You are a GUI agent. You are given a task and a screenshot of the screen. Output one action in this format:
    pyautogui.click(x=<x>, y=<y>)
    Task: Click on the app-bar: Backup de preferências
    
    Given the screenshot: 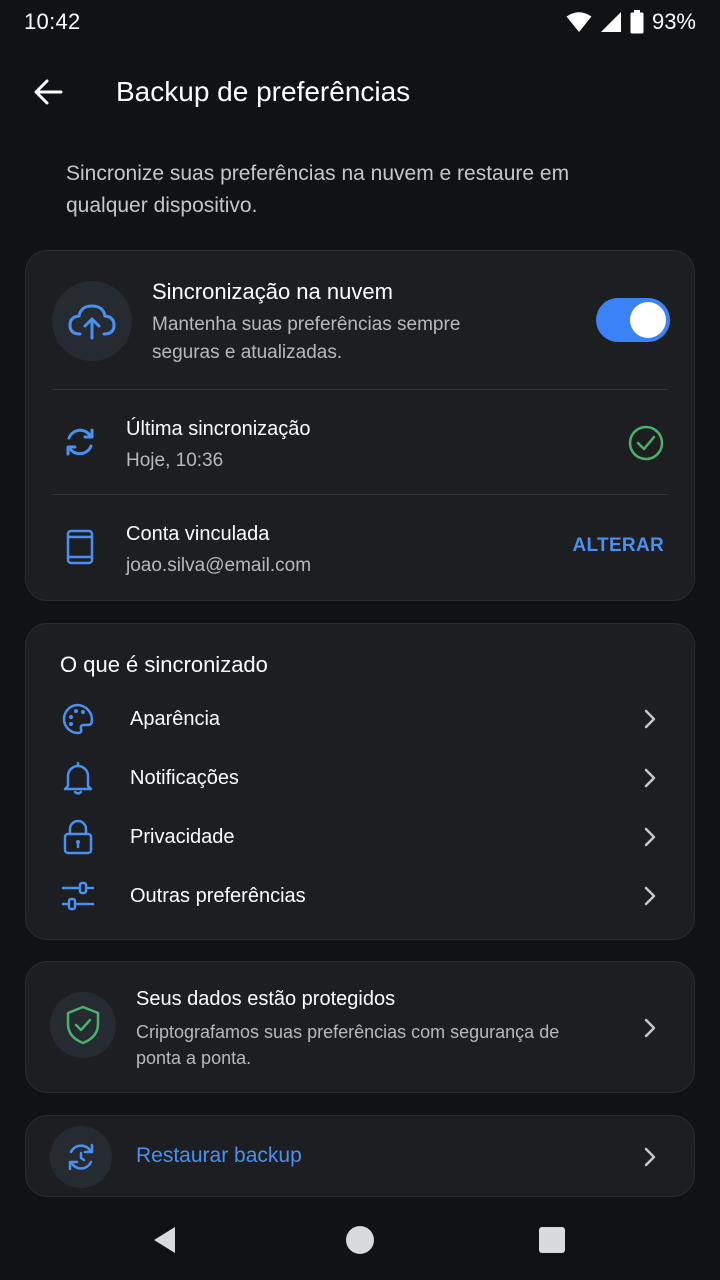 What is the action you would take?
    pyautogui.click(x=360, y=92)
    